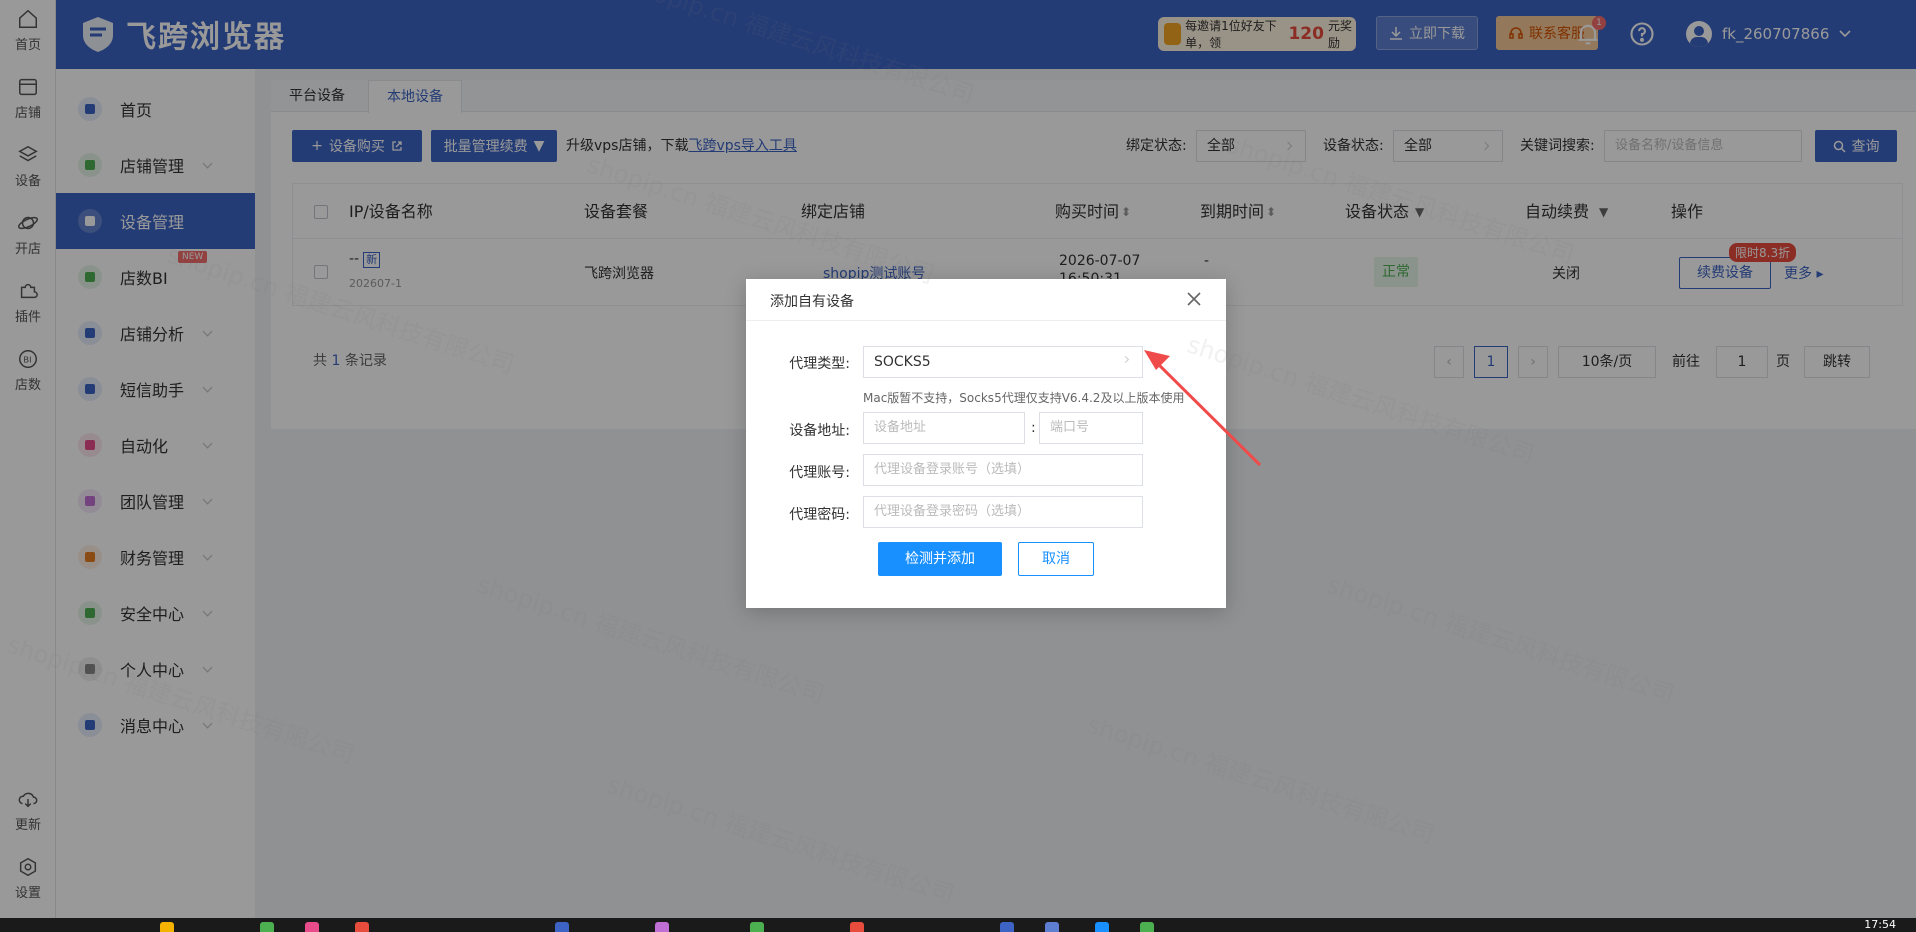 The width and height of the screenshot is (1916, 932). Describe the element at coordinates (1052, 927) in the screenshot. I see `browser-icon` at that location.